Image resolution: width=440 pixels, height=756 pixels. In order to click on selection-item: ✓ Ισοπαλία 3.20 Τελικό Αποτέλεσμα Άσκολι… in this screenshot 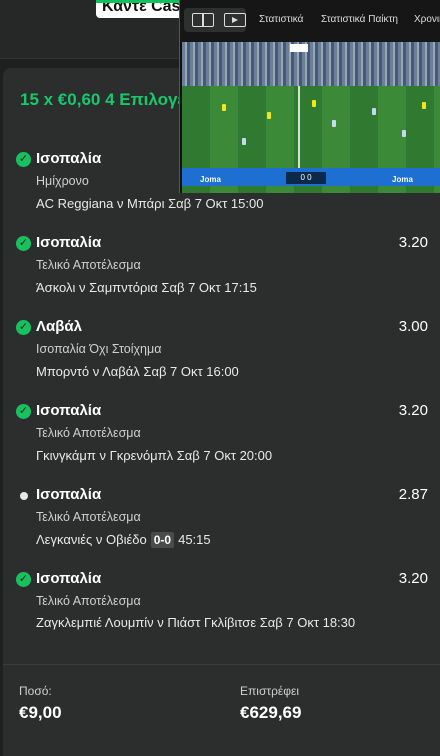, I will do `click(221, 276)`.